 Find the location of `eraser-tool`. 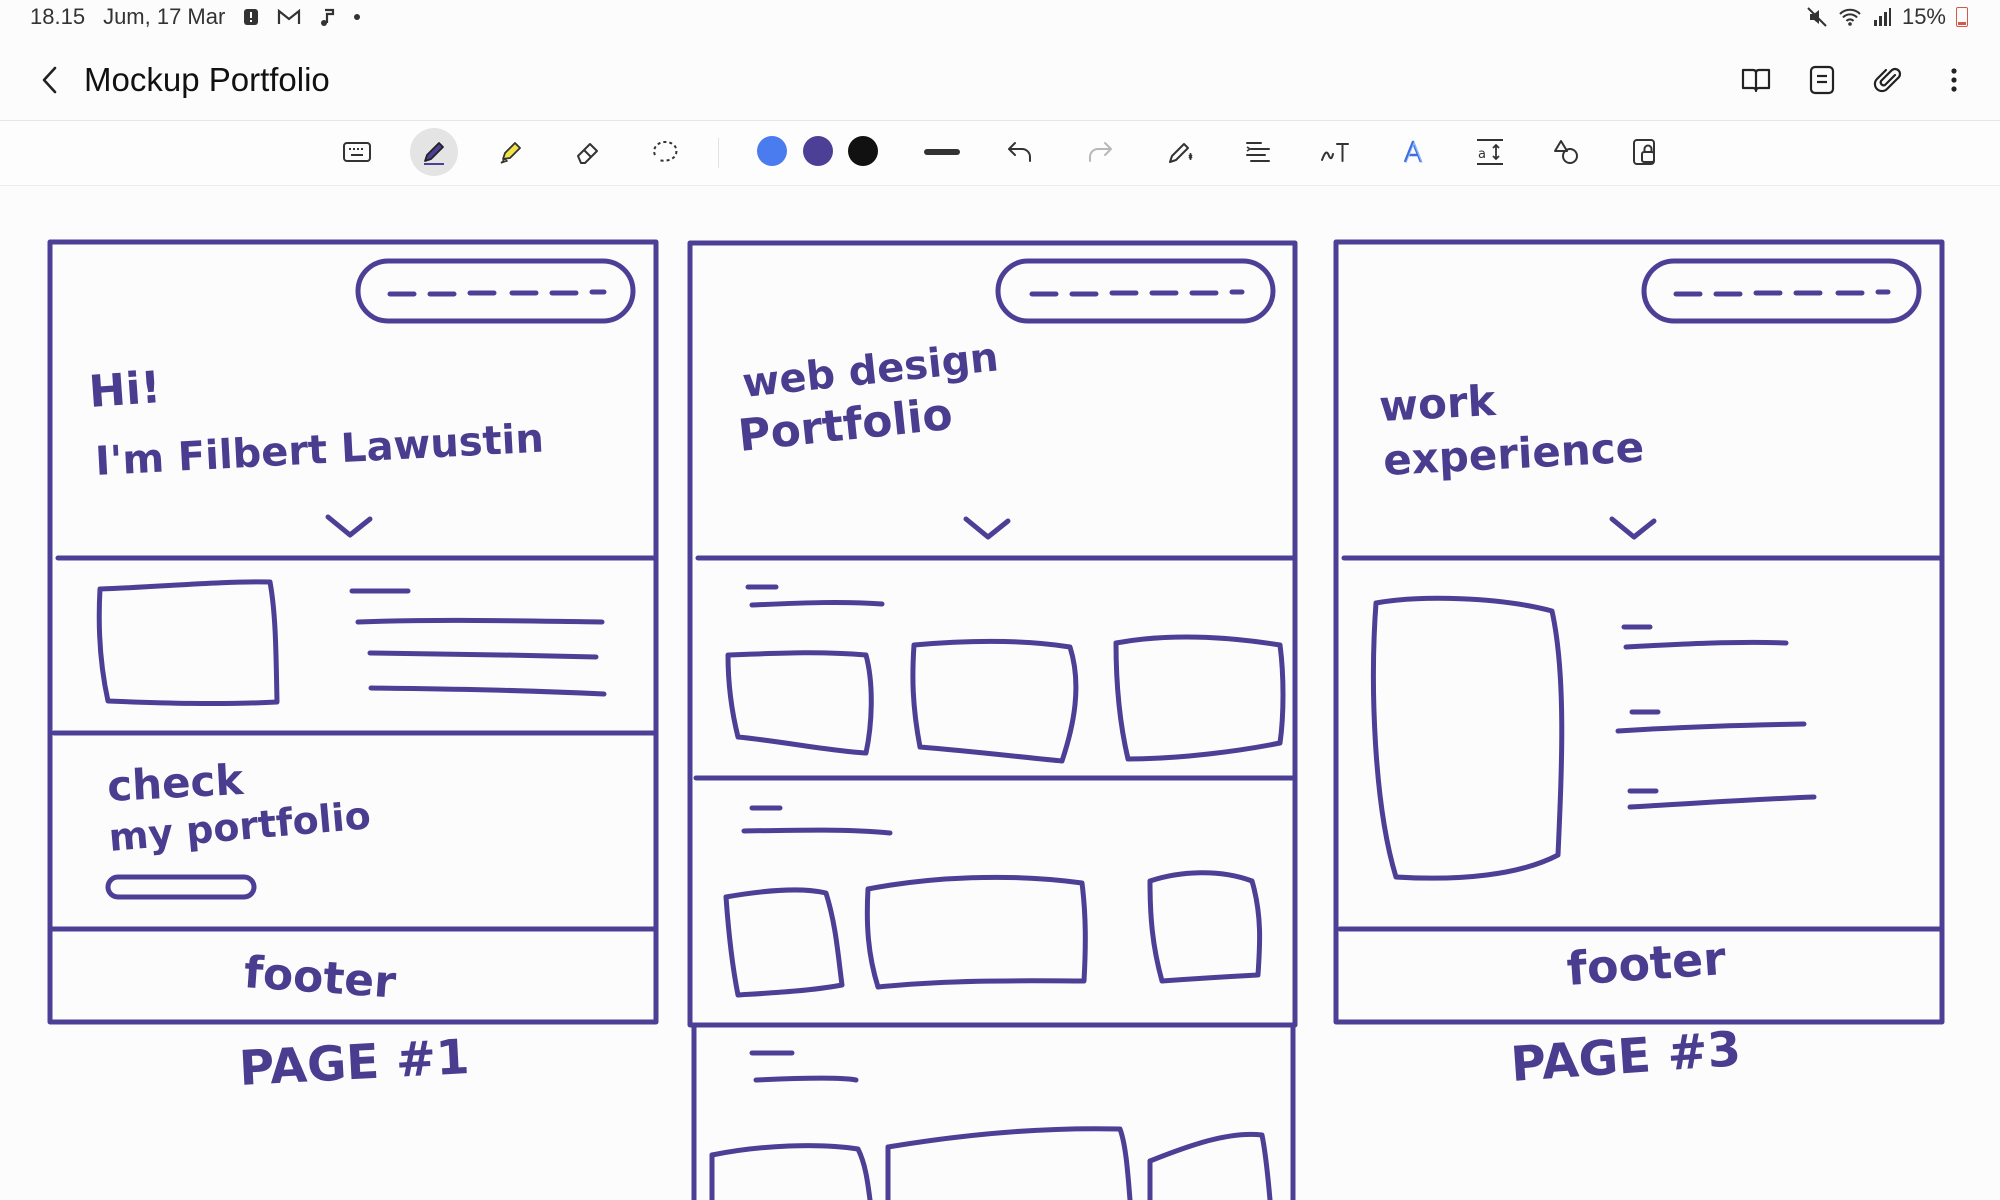

eraser-tool is located at coordinates (588, 152).